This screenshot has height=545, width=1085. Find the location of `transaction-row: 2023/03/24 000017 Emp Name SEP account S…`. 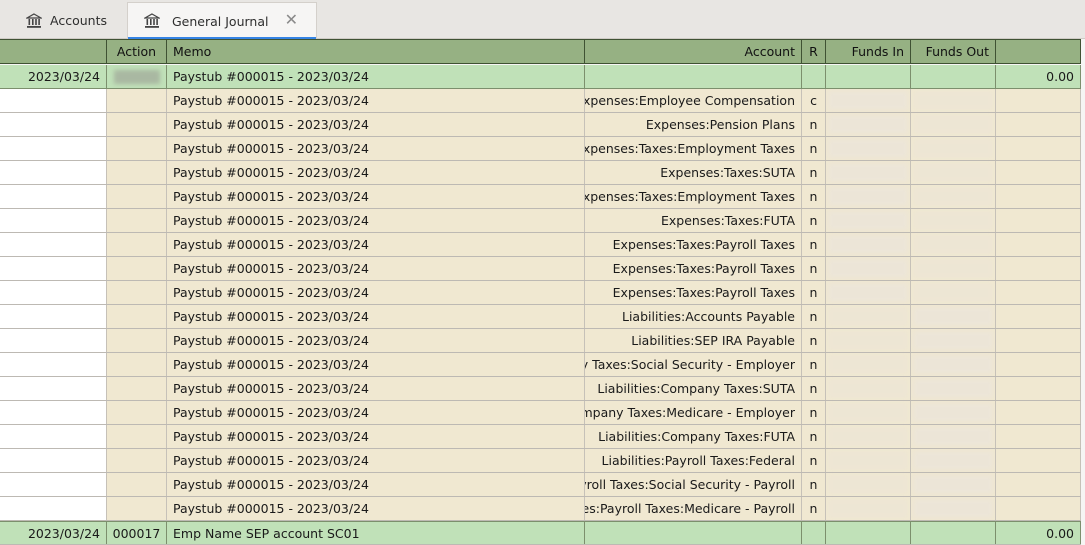

transaction-row: 2023/03/24 000017 Emp Name SEP account S… is located at coordinates (540, 533).